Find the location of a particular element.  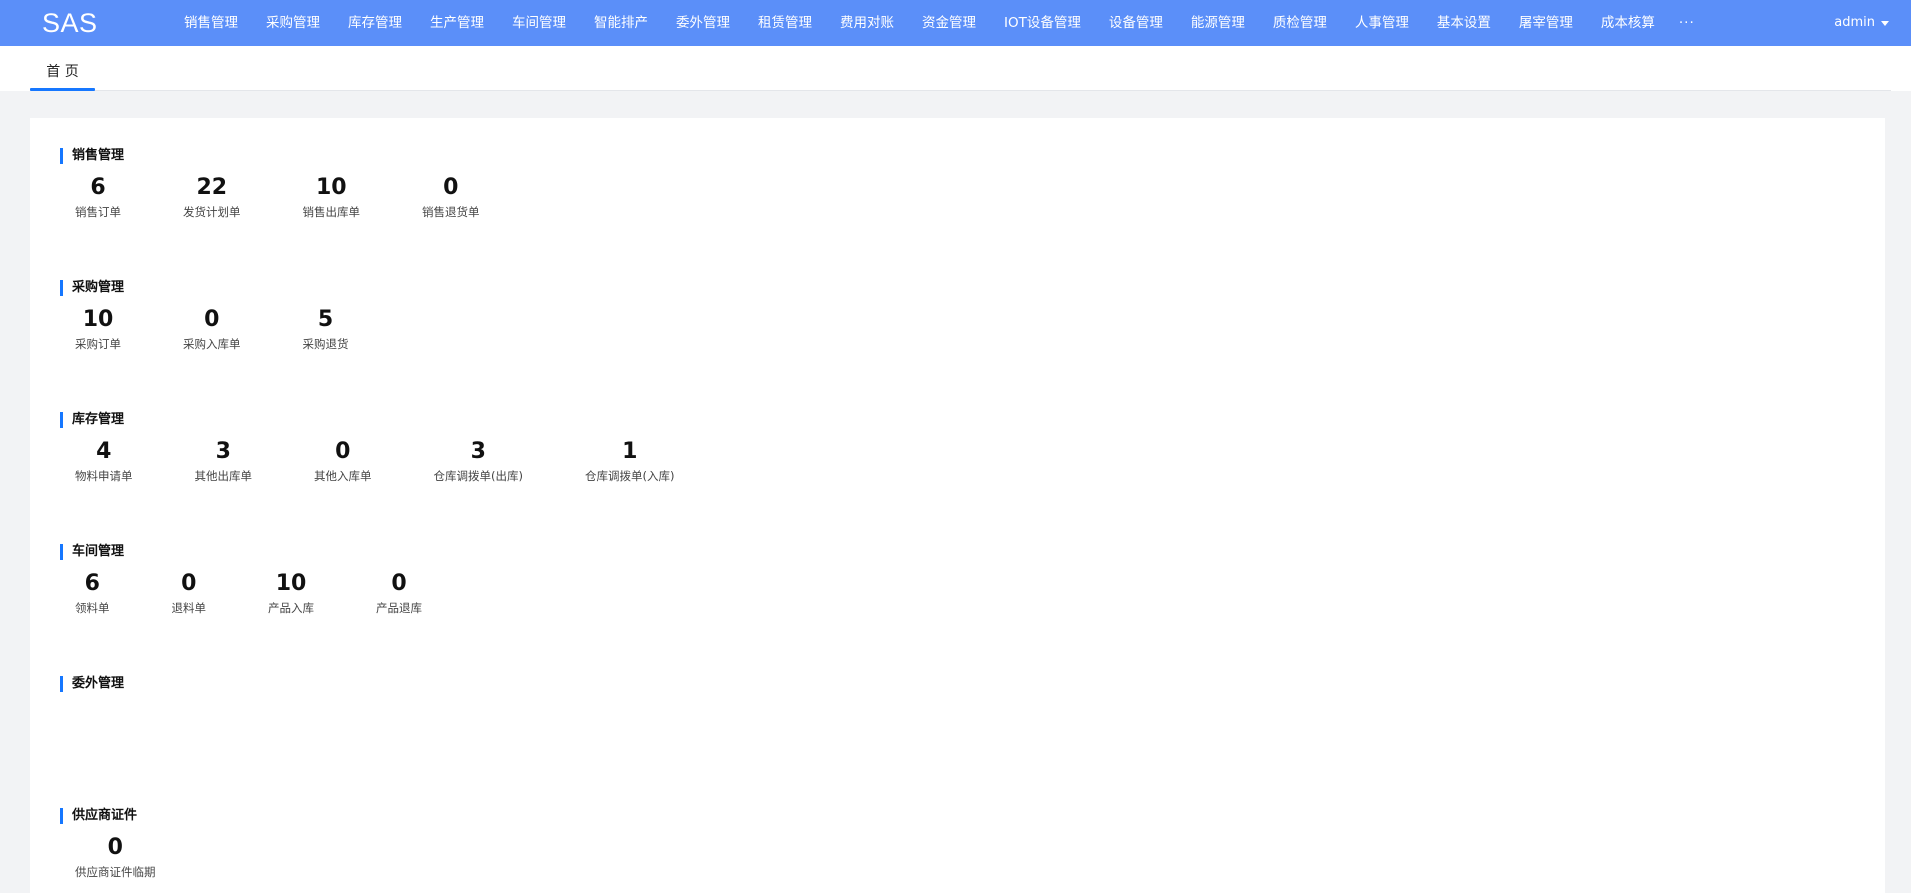

stat-sales-orders: 6 销售订单 is located at coordinates (98, 197).